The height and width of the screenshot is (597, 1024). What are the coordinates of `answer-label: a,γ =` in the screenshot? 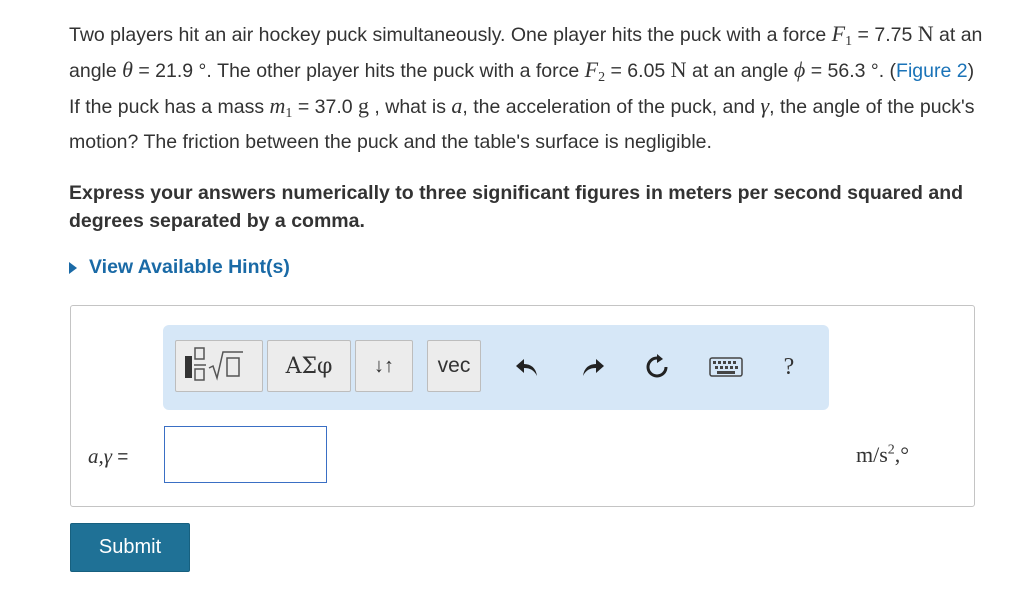 It's located at (108, 456).